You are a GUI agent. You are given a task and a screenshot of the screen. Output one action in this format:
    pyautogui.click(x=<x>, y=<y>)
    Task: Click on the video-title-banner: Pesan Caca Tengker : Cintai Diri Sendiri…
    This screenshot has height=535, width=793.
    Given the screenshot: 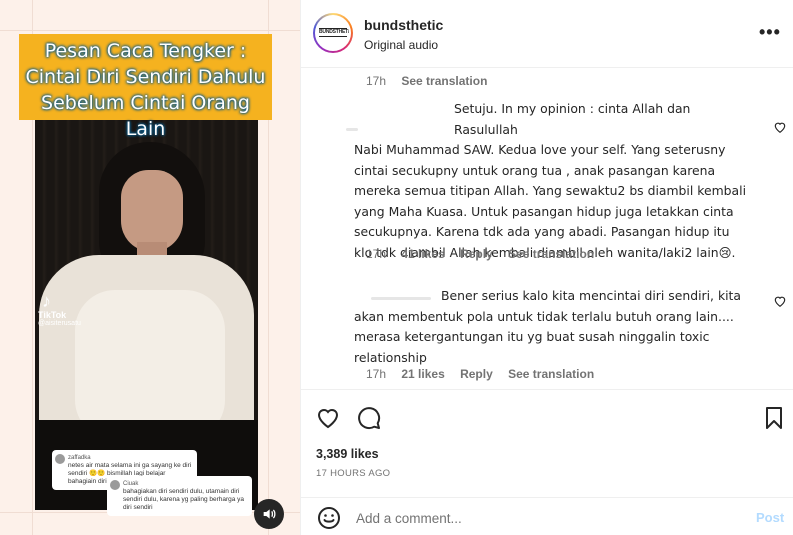 What is the action you would take?
    pyautogui.click(x=145, y=87)
    